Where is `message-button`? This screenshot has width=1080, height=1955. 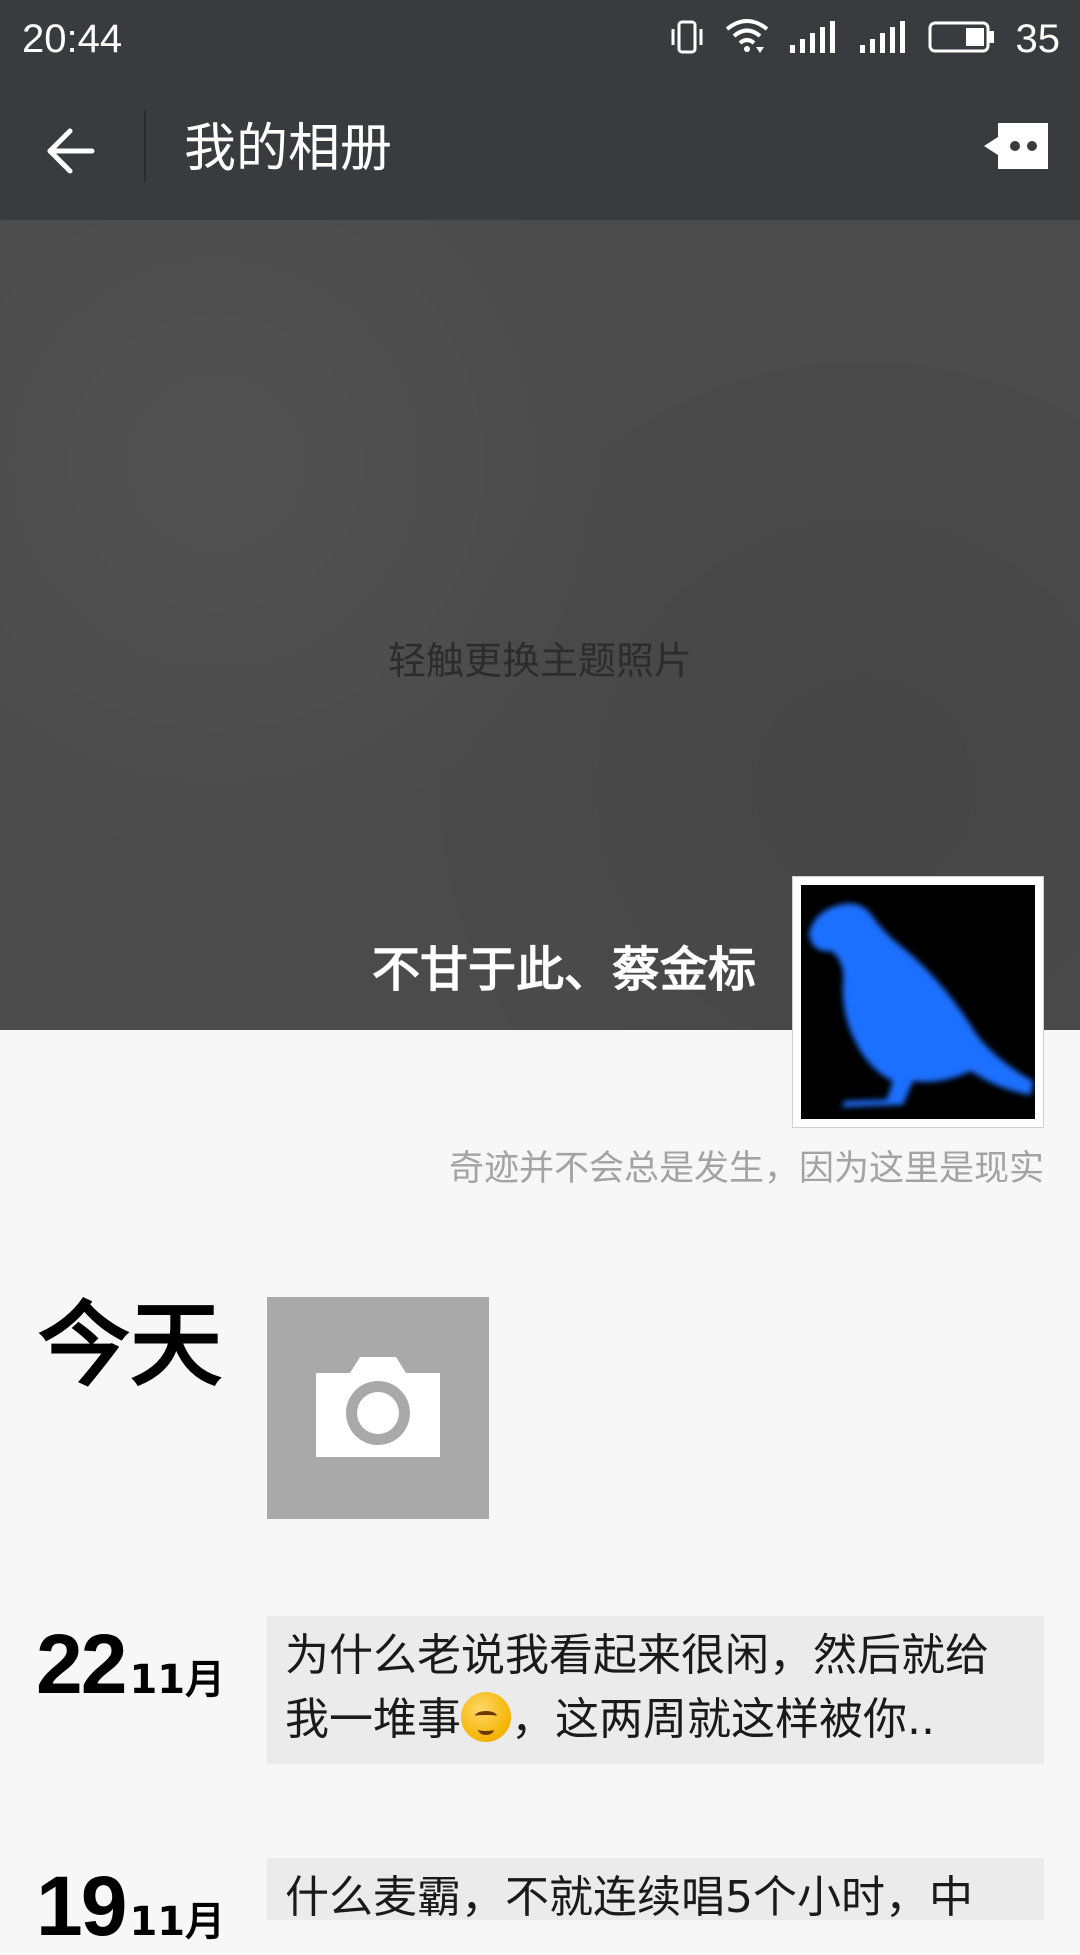
message-button is located at coordinates (1017, 148).